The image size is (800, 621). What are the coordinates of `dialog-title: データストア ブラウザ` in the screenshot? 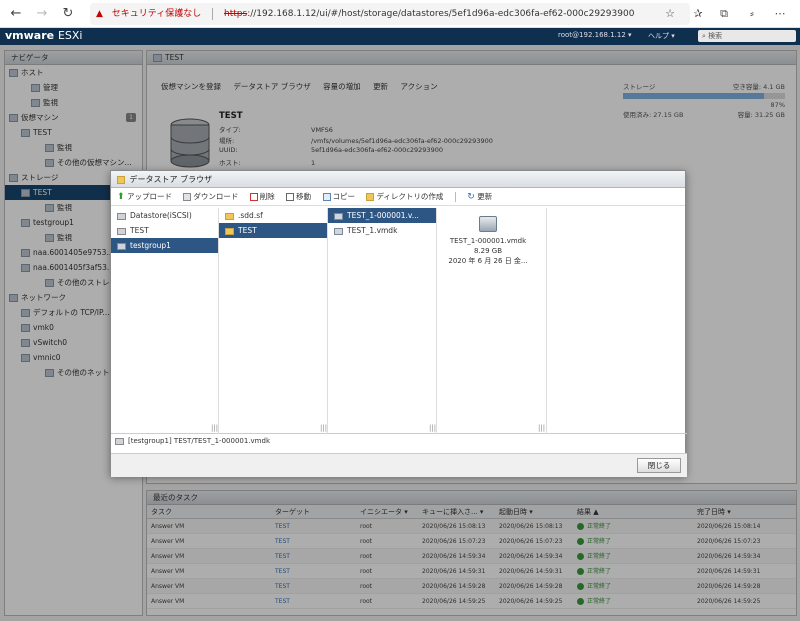 It's located at (398, 179).